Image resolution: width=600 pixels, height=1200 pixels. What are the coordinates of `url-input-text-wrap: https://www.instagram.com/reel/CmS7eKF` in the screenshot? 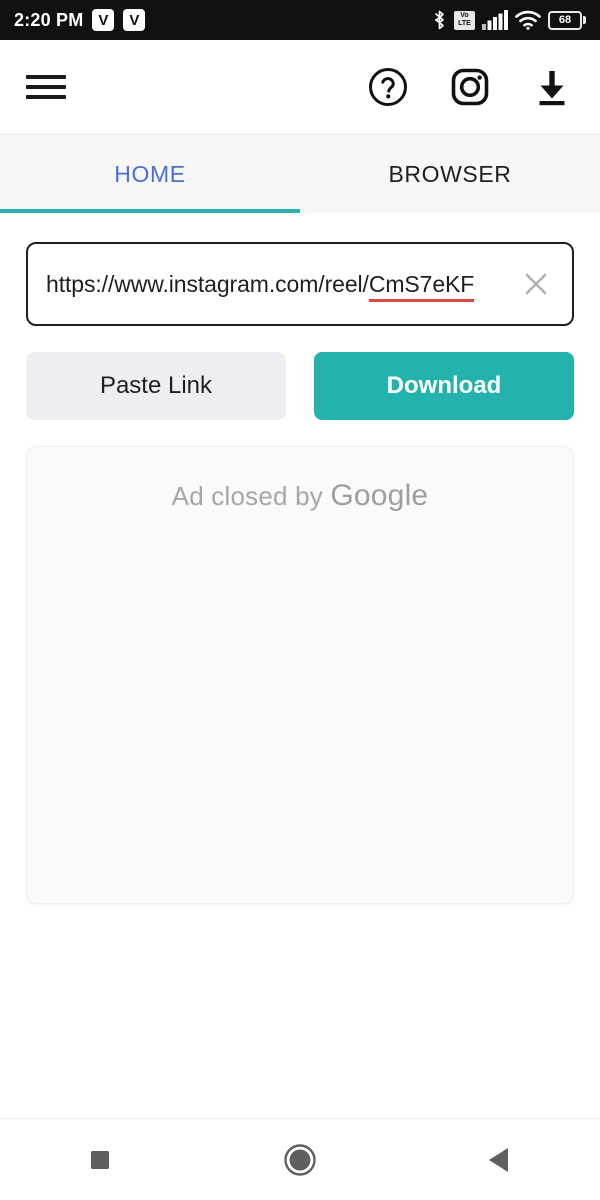 It's located at (280, 284).